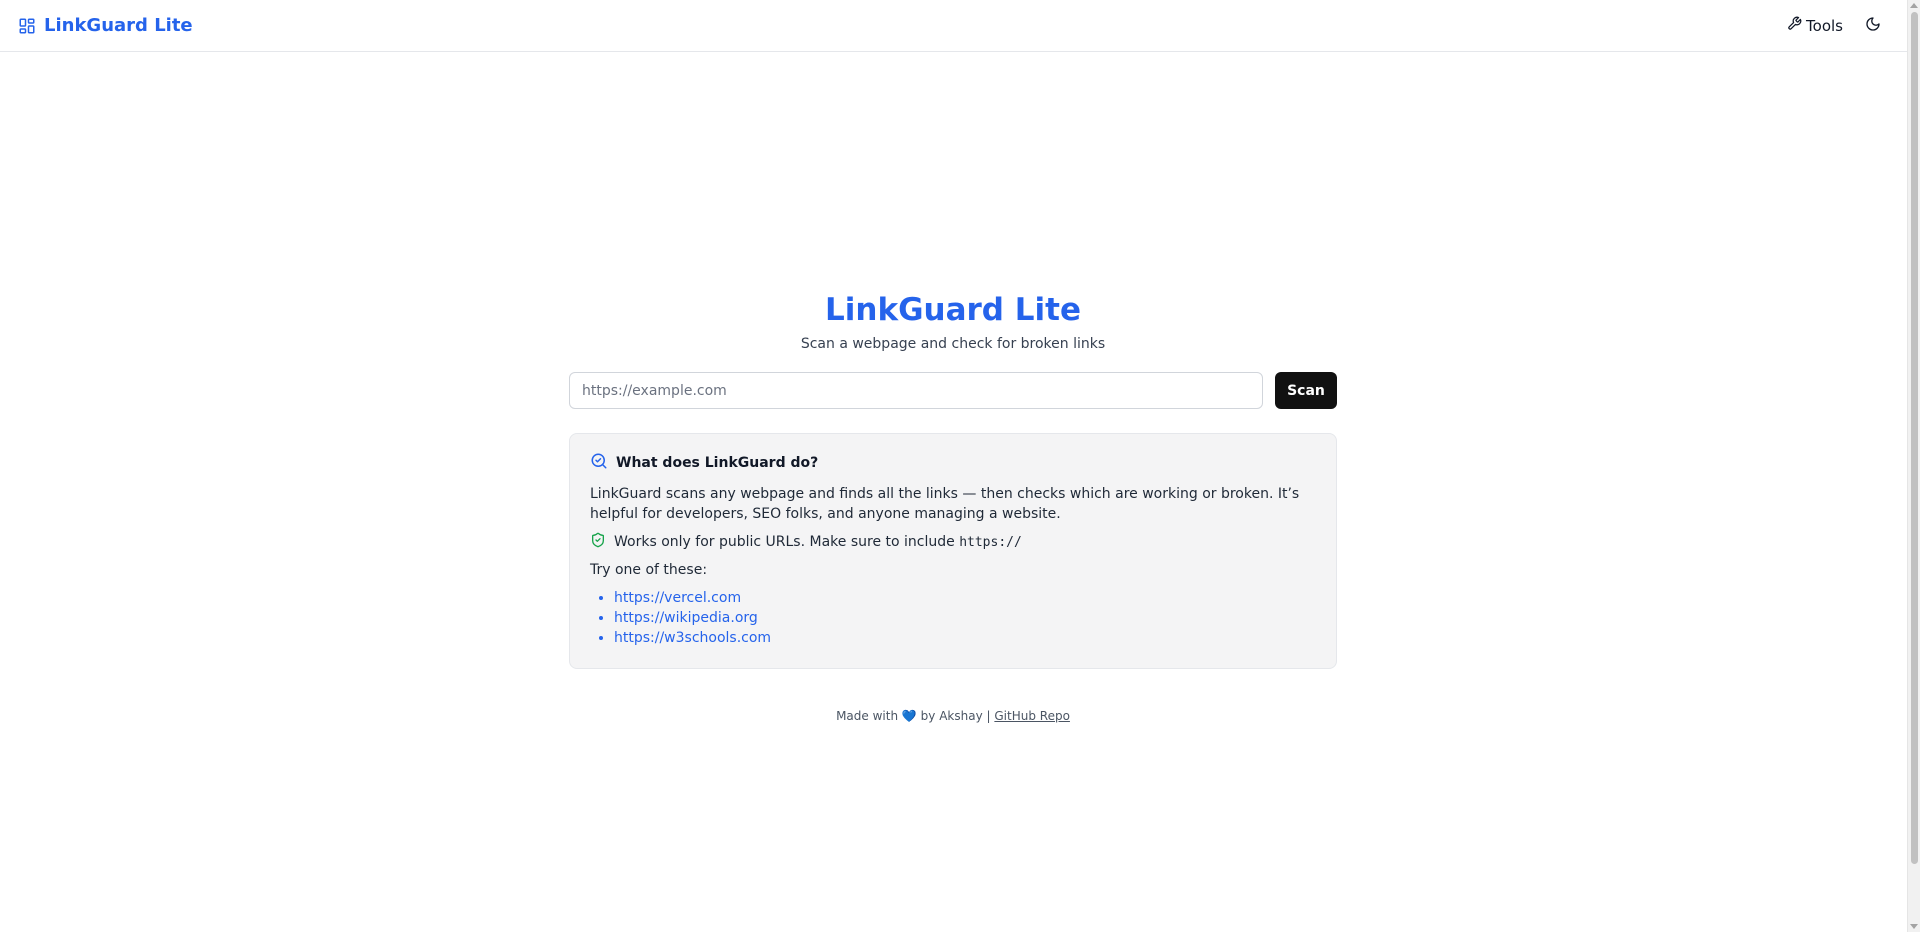 This screenshot has width=1920, height=932. What do you see at coordinates (118, 25) in the screenshot?
I see `brand-name: LinkGuard Lite` at bounding box center [118, 25].